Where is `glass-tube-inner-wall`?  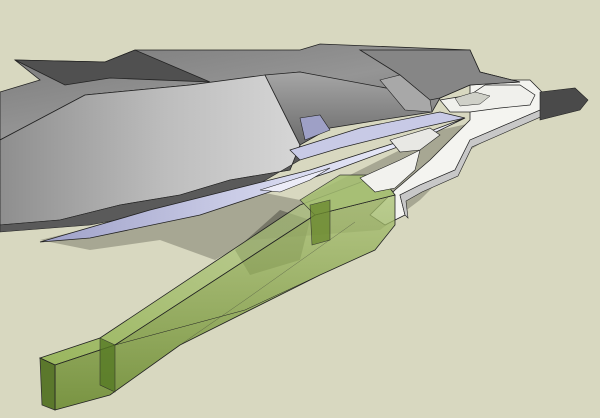 glass-tube-inner-wall is located at coordinates (107, 365).